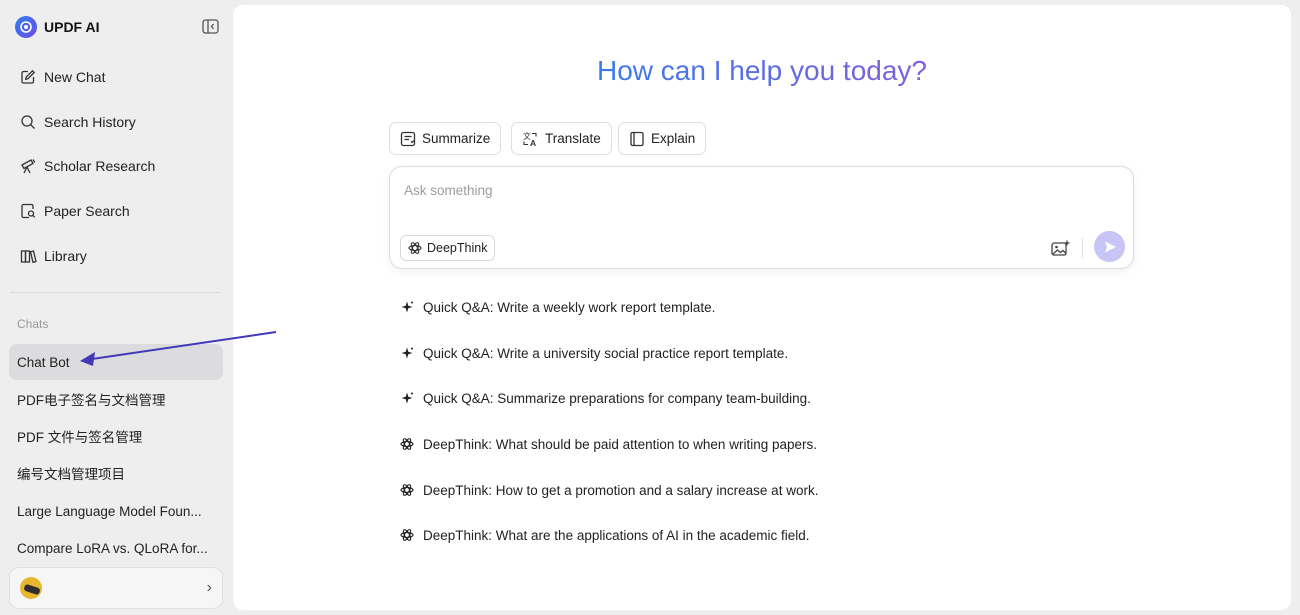 This screenshot has height=615, width=1300. Describe the element at coordinates (116, 362) in the screenshot. I see `chat-item-chat-bot: Chat Bot` at that location.